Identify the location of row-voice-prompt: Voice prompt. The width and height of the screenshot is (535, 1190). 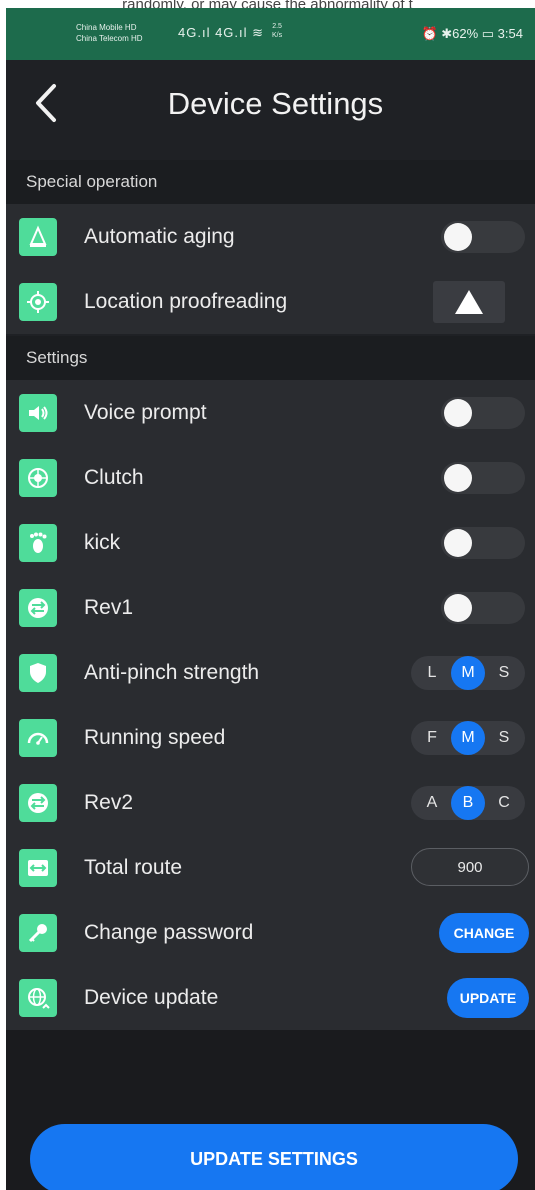
(270, 412).